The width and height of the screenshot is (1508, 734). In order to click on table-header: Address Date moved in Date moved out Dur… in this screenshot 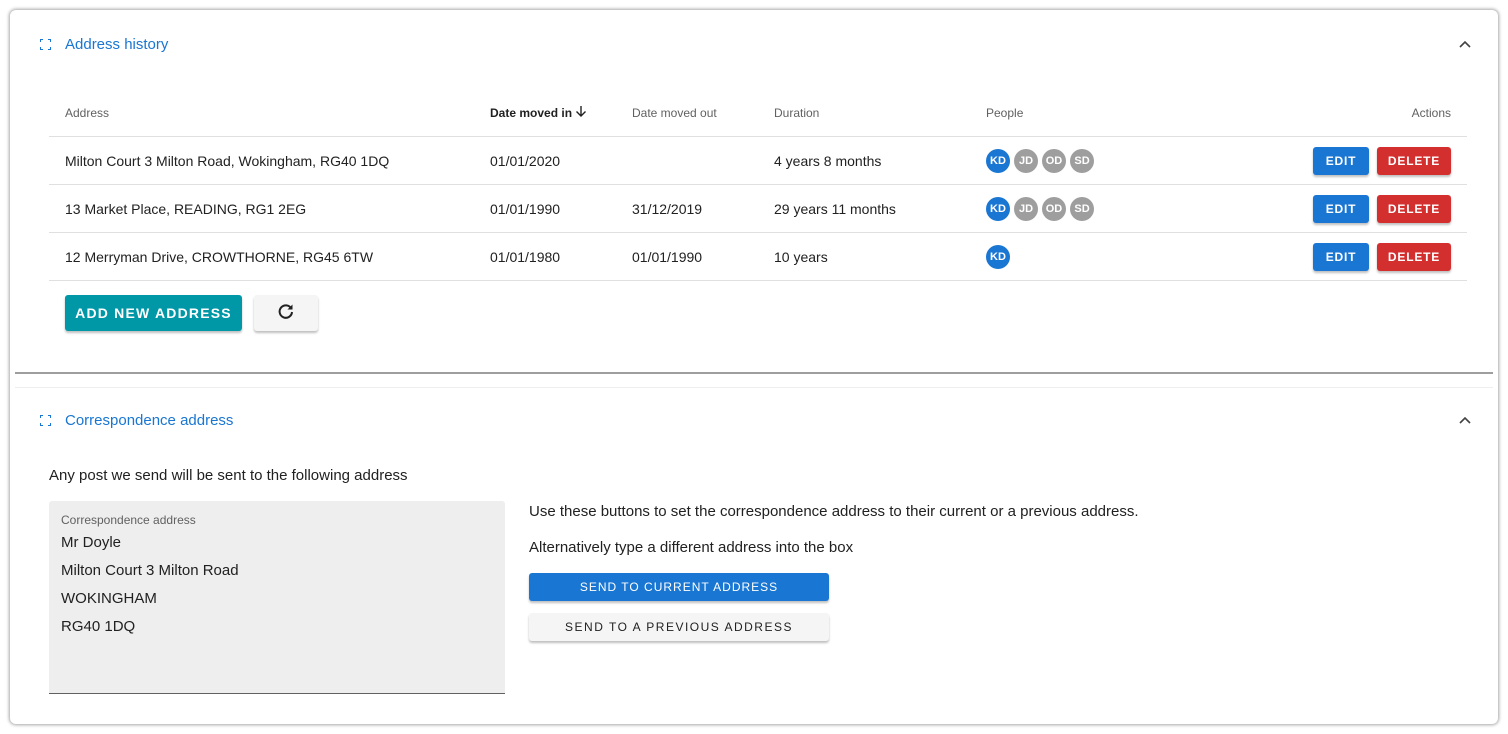, I will do `click(758, 113)`.